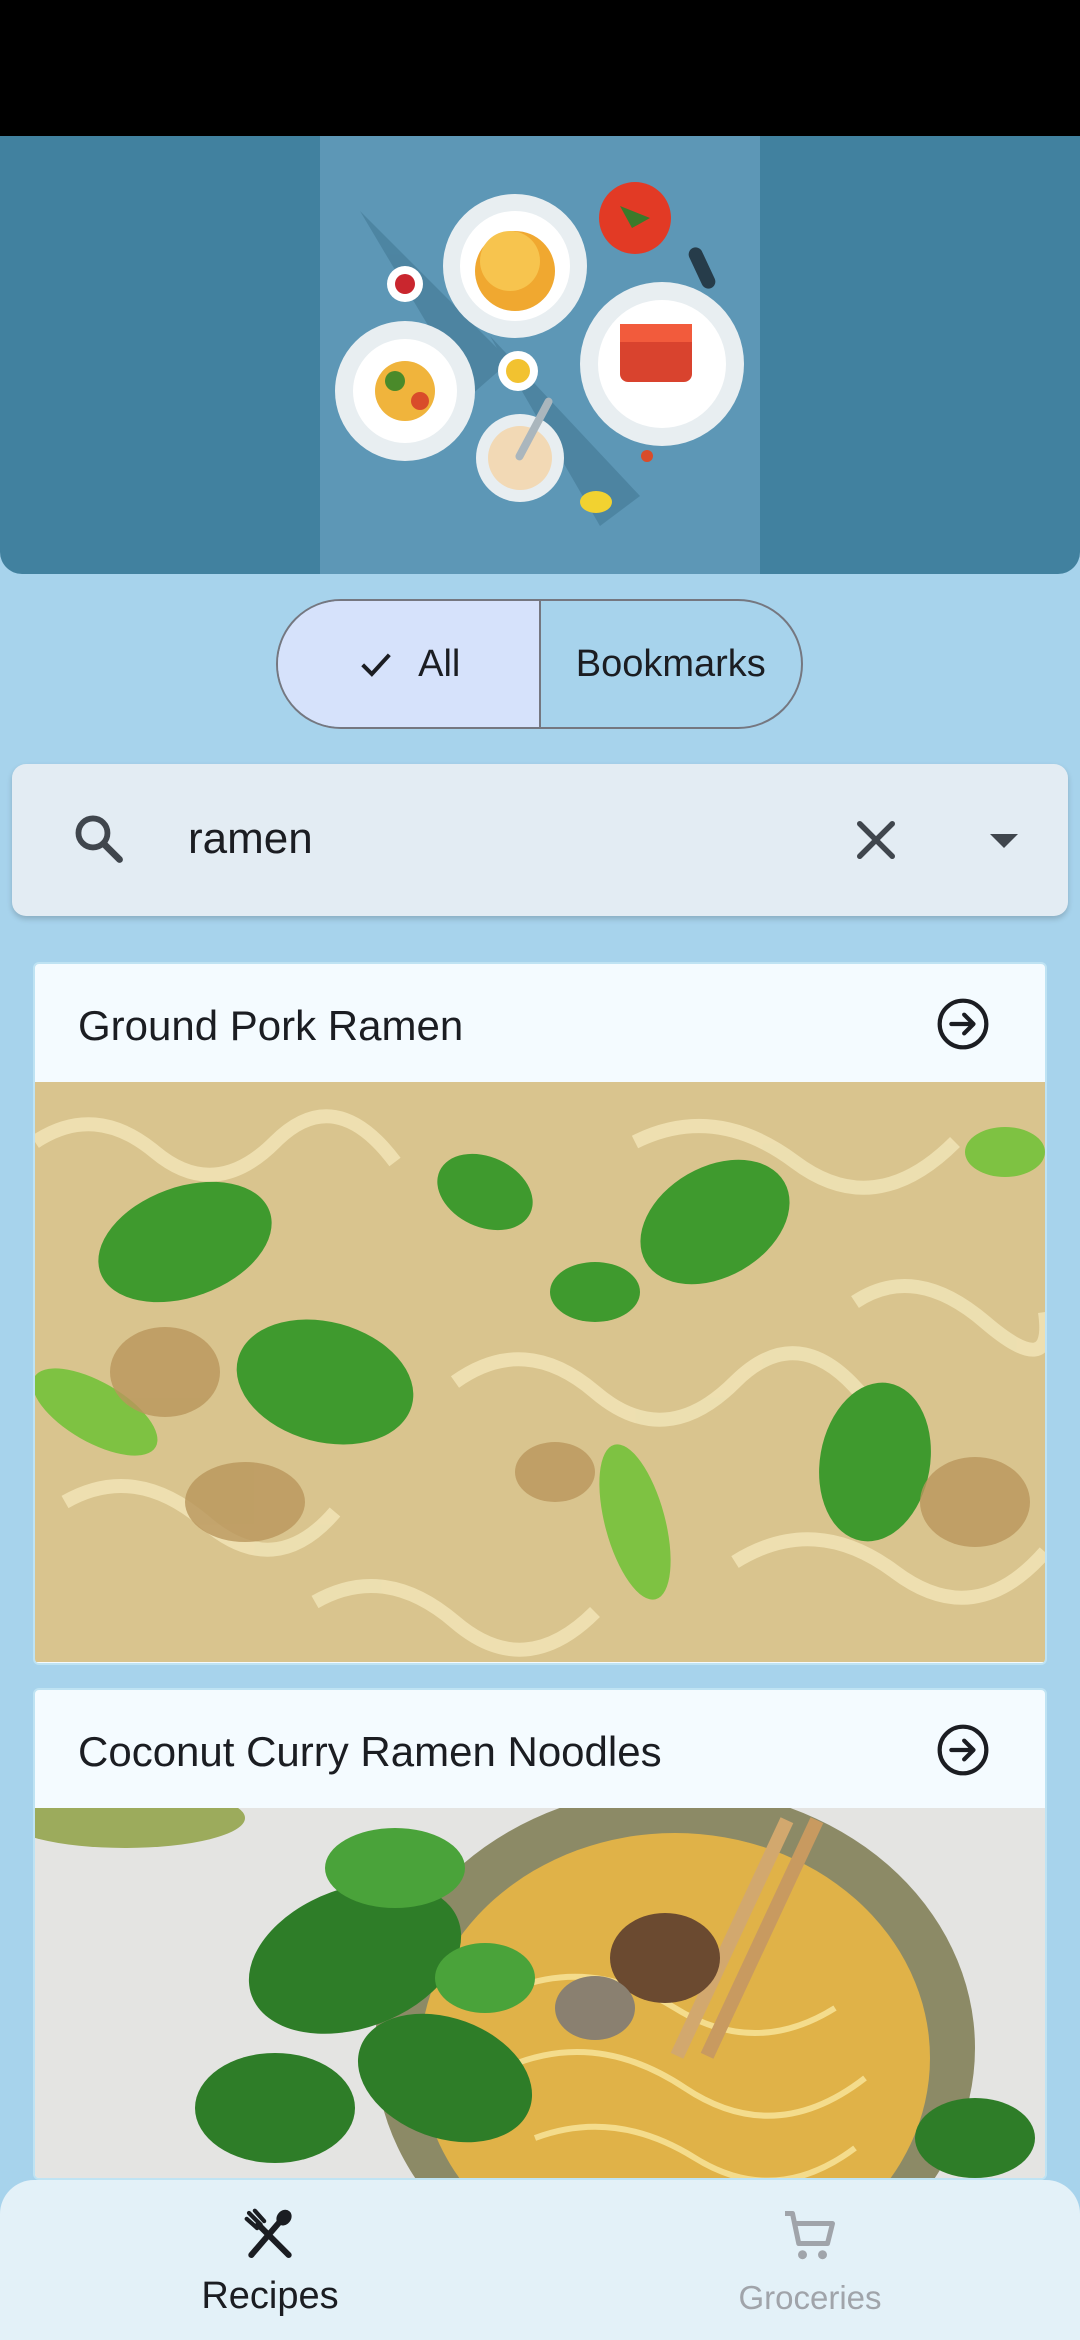 This screenshot has width=1080, height=2340. Describe the element at coordinates (1004, 842) in the screenshot. I see `dropdown-arrow-icon` at that location.